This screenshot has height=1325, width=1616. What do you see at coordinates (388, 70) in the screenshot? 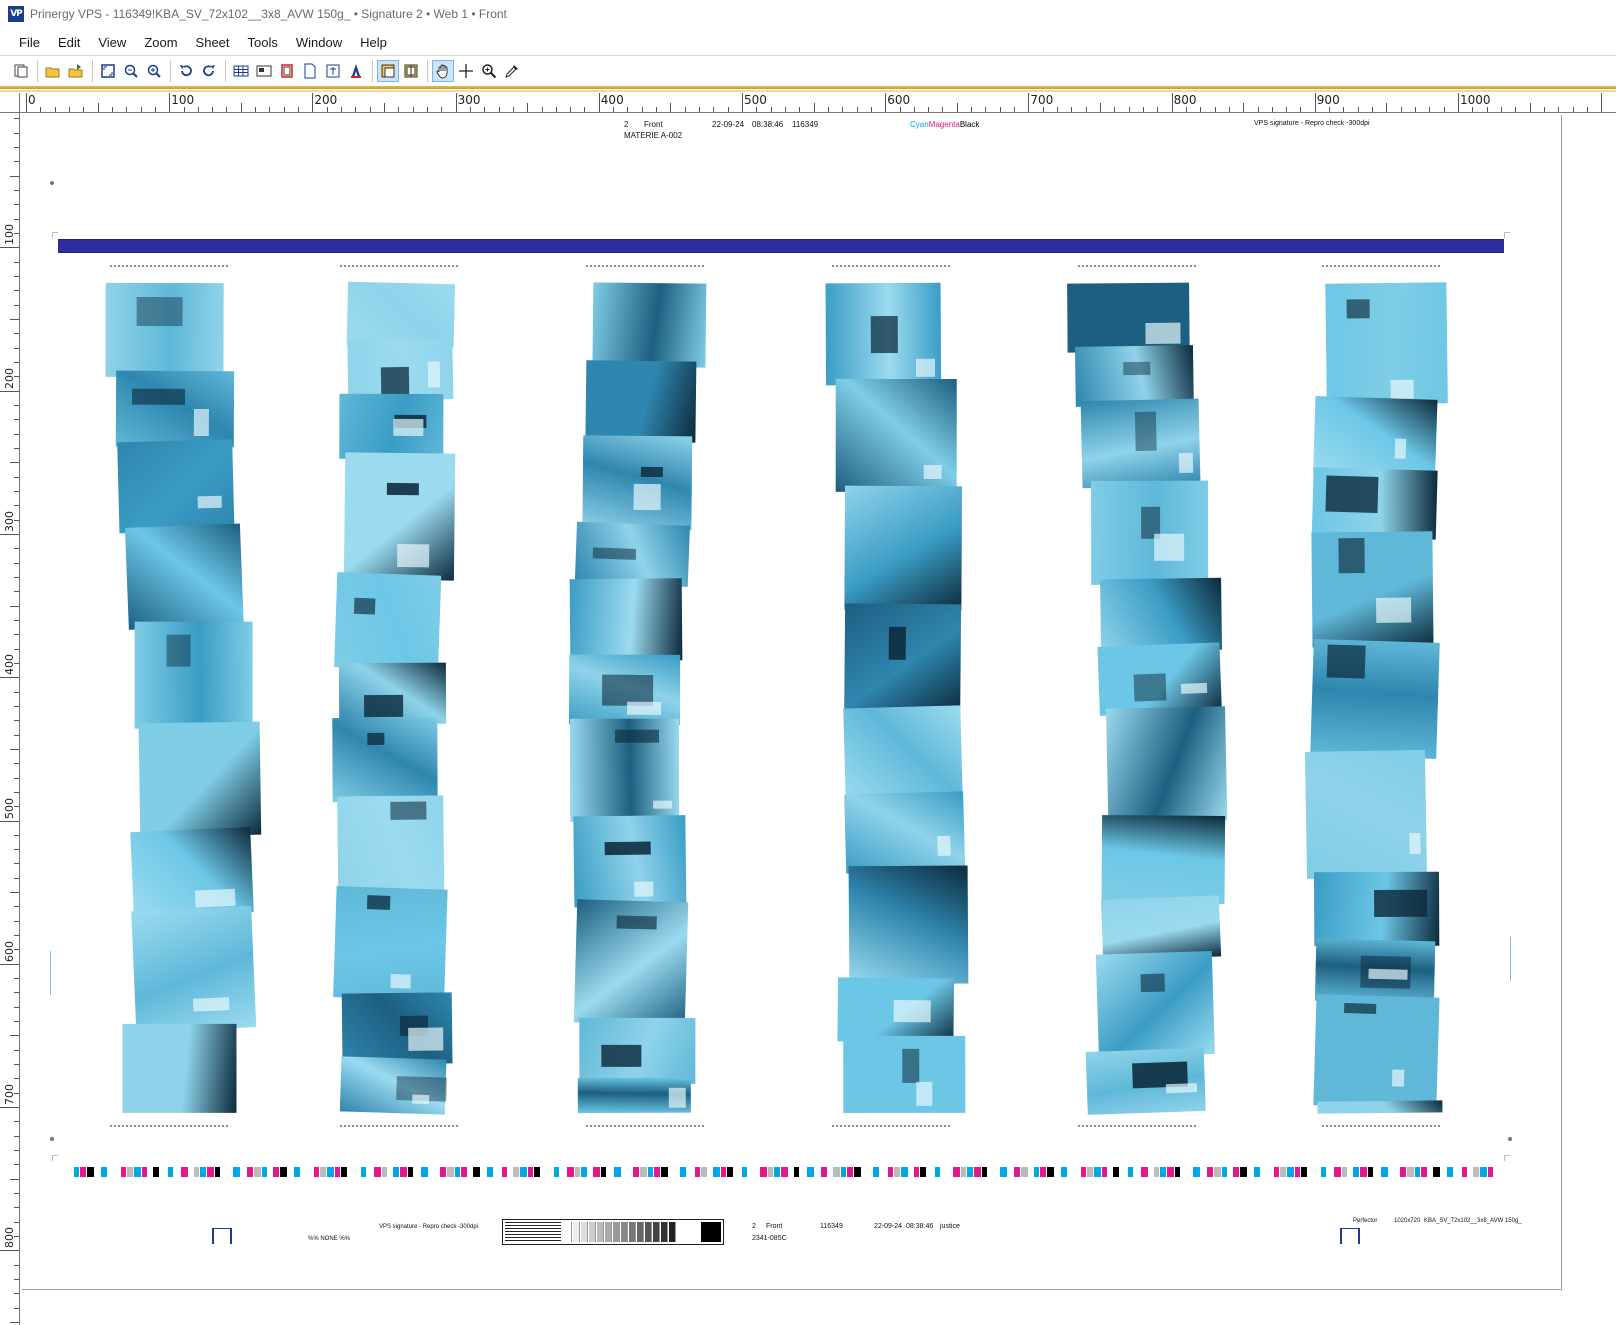
I see `select-frame-button` at bounding box center [388, 70].